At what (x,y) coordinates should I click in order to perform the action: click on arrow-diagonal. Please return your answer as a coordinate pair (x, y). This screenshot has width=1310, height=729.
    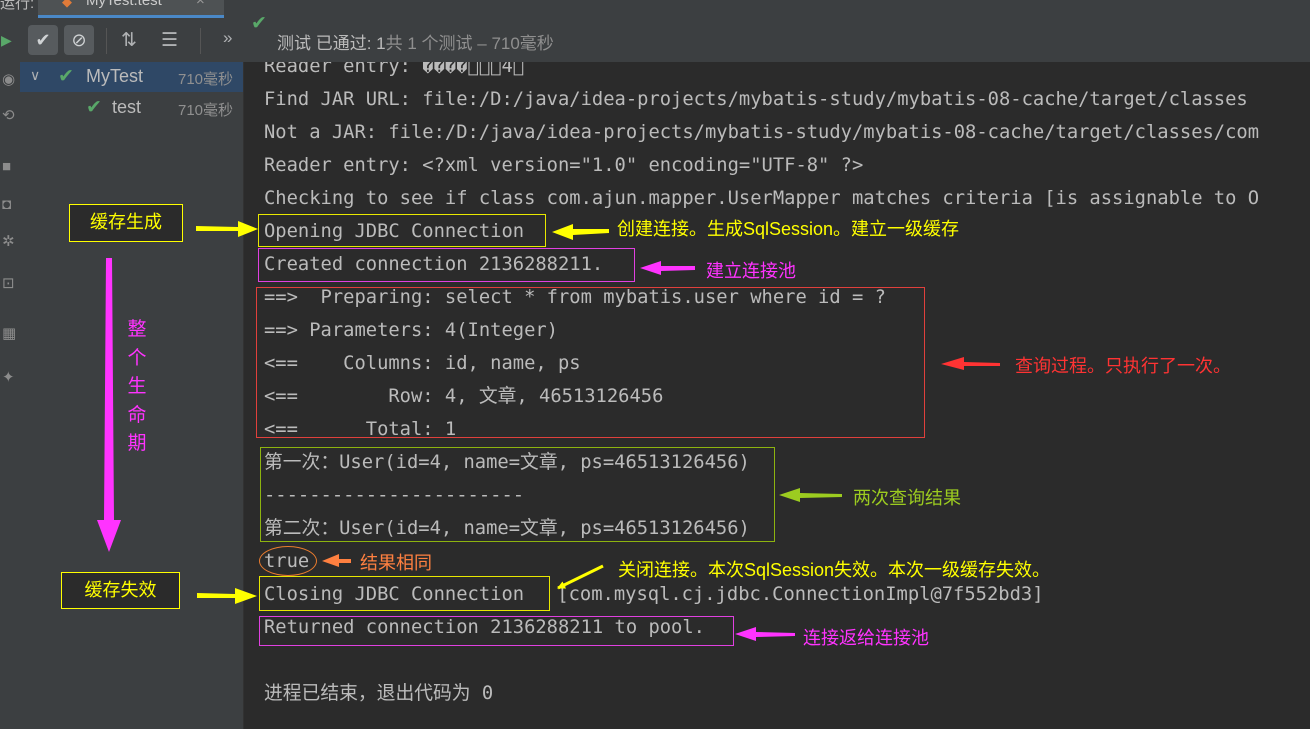
    Looking at the image, I should click on (580, 577).